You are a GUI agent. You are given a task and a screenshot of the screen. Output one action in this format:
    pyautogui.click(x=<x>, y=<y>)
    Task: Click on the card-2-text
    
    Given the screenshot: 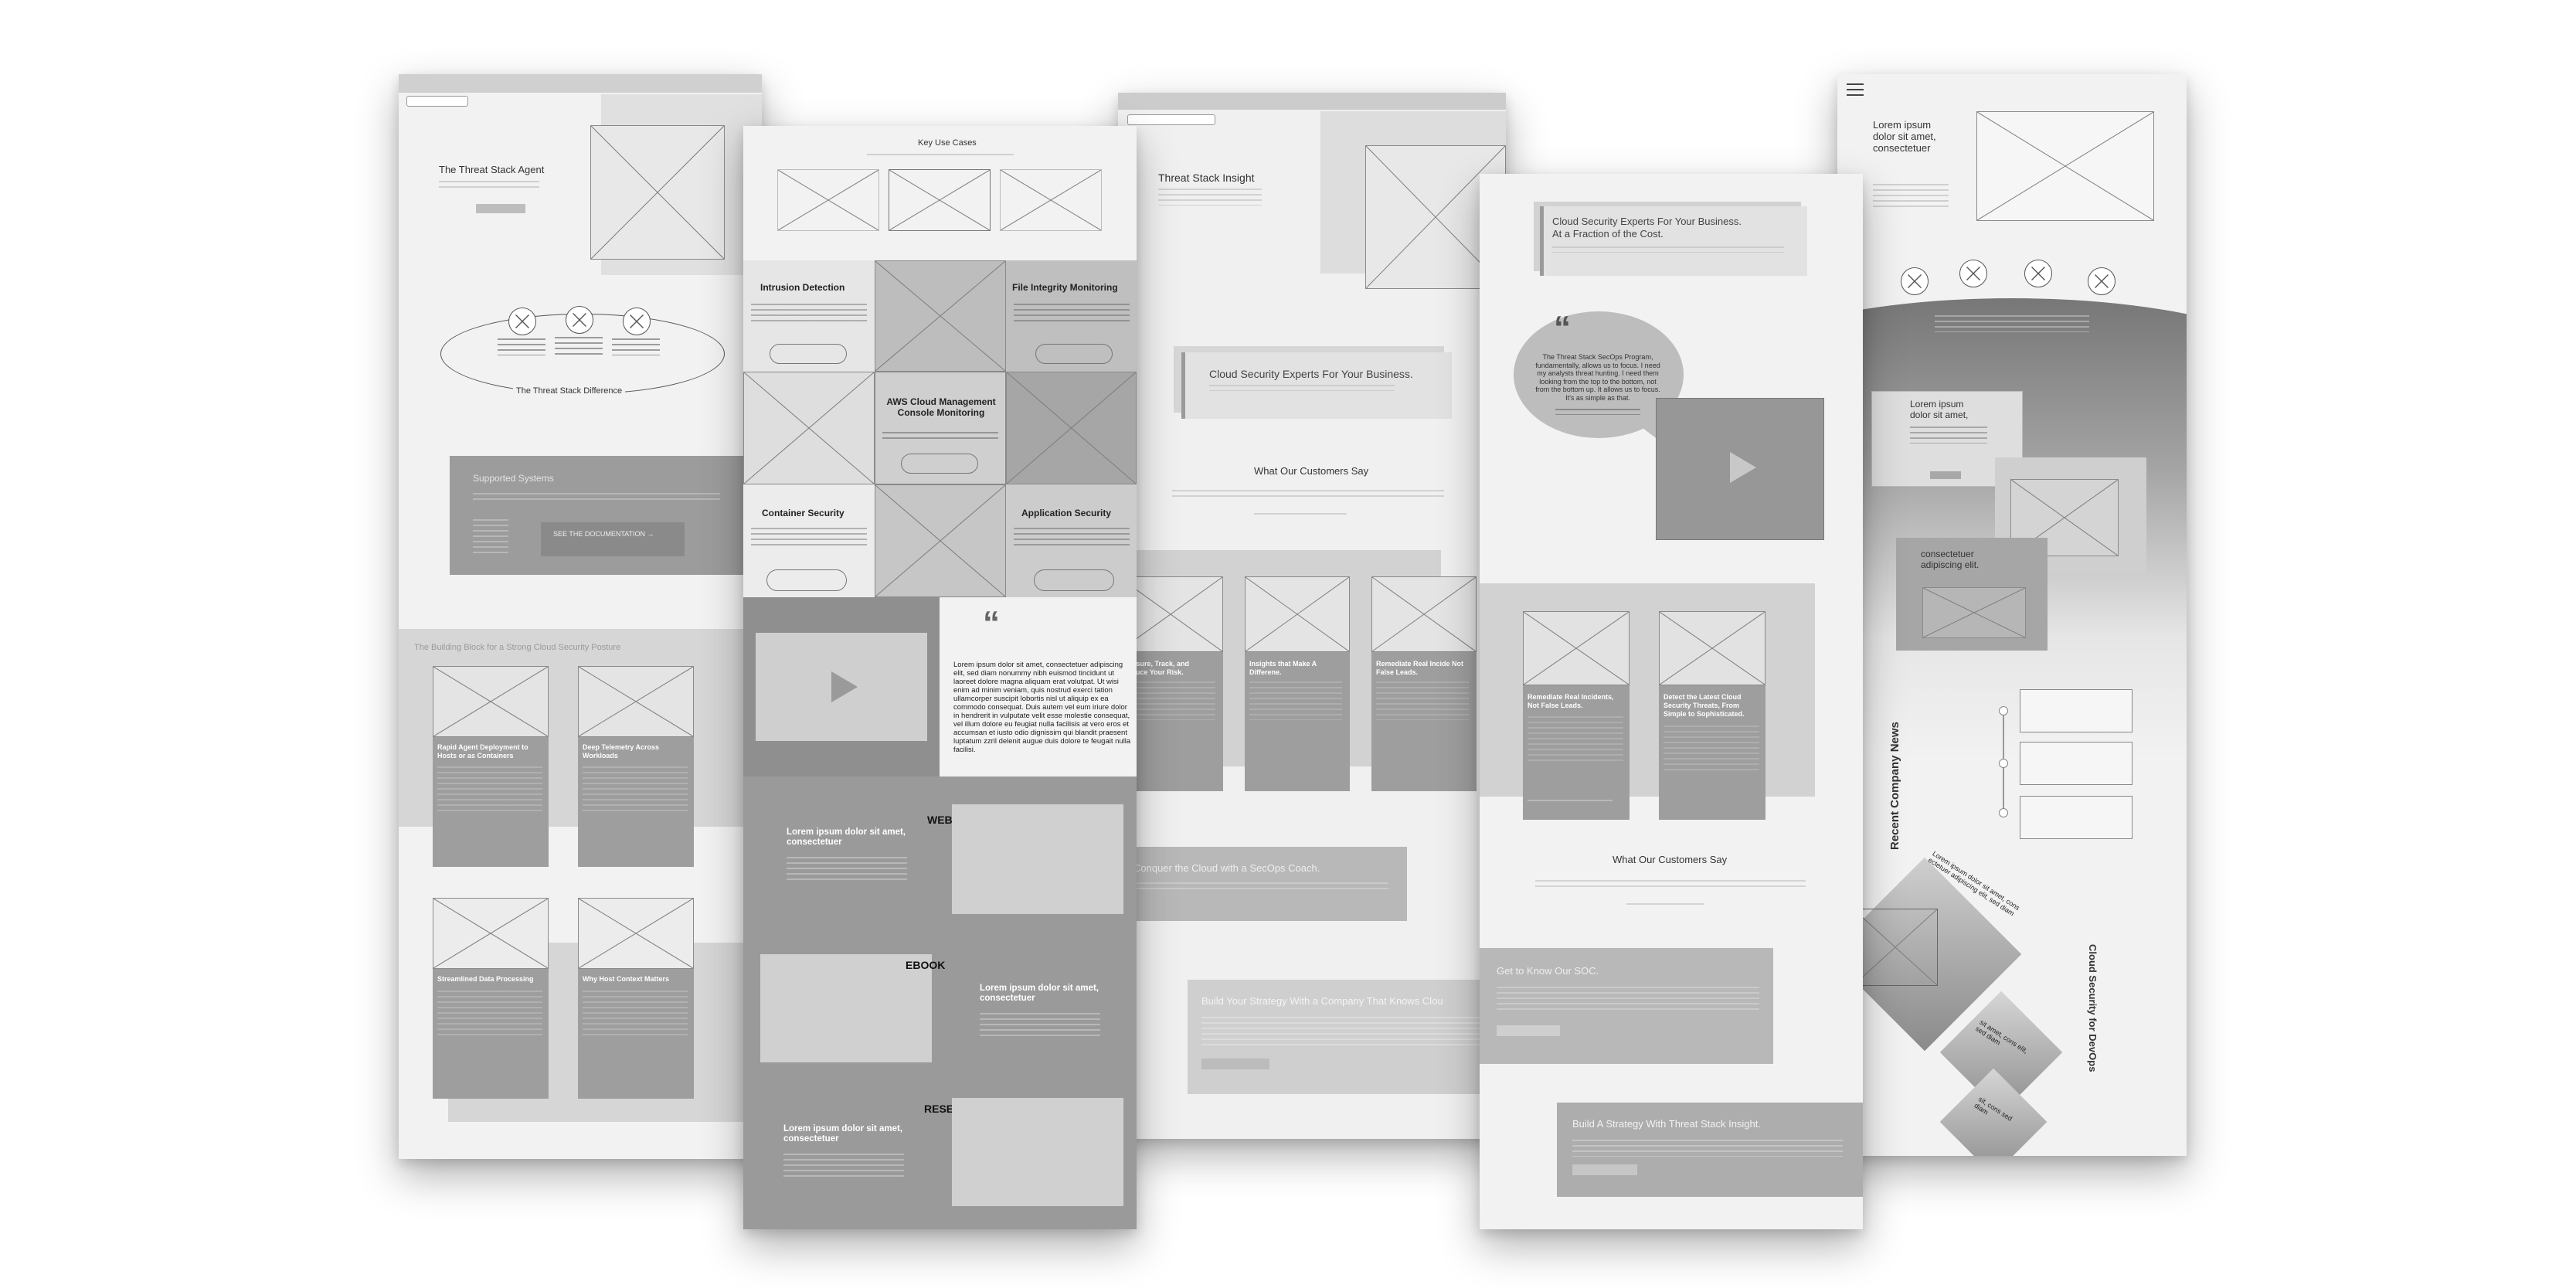 What is the action you would take?
    pyautogui.click(x=1295, y=700)
    